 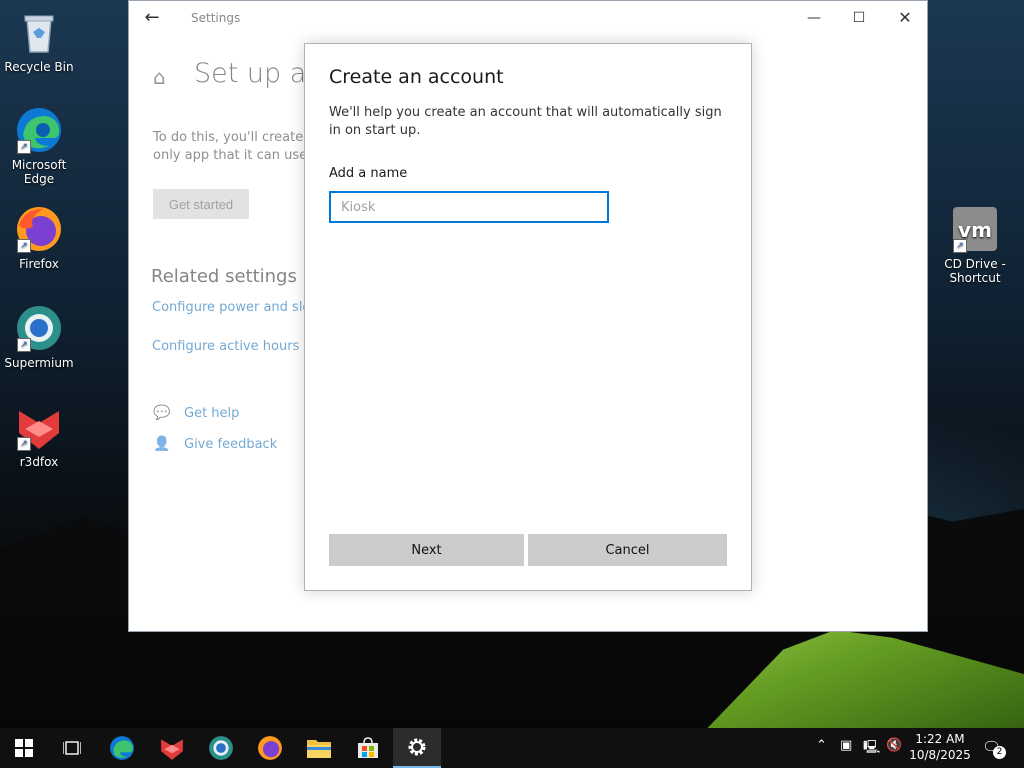 I want to click on r3dfox-icon: ↗, so click(x=39, y=427).